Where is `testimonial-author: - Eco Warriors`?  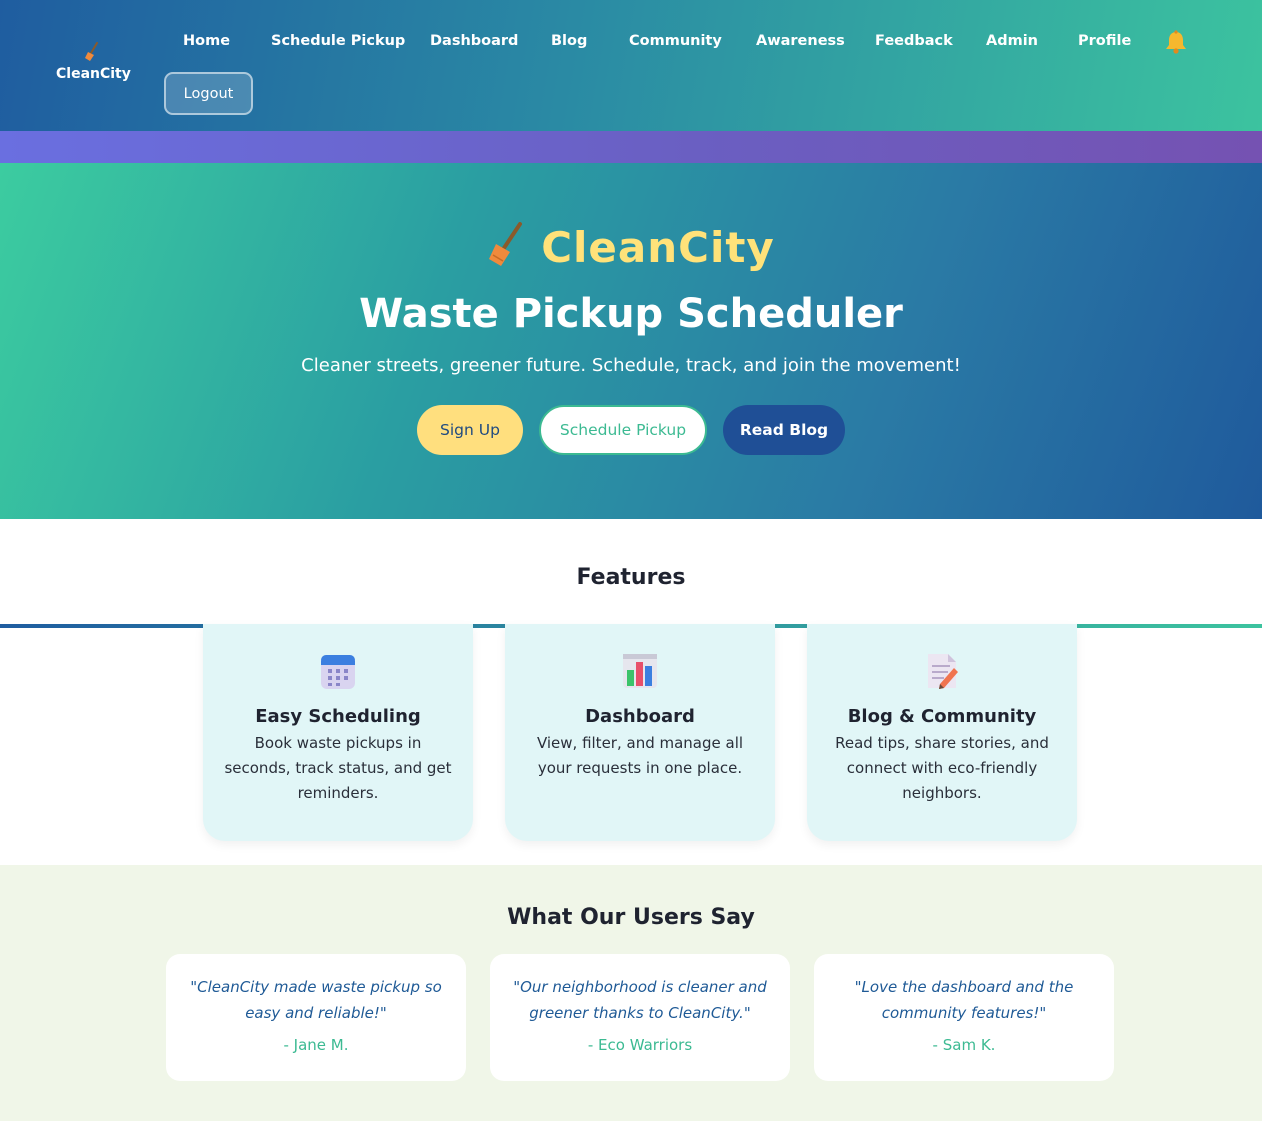 testimonial-author: - Eco Warriors is located at coordinates (640, 1045).